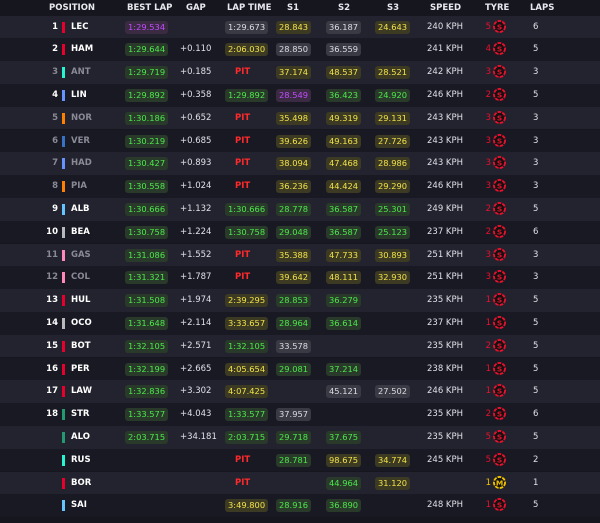  What do you see at coordinates (499, 482) in the screenshot?
I see `svg-text: M` at bounding box center [499, 482].